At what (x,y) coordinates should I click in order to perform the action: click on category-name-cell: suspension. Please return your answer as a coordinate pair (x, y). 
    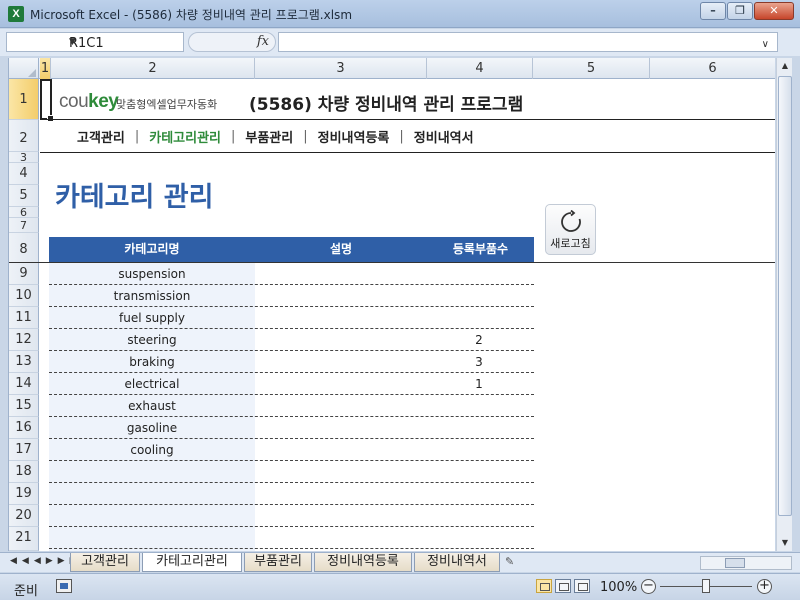
    Looking at the image, I should click on (152, 274).